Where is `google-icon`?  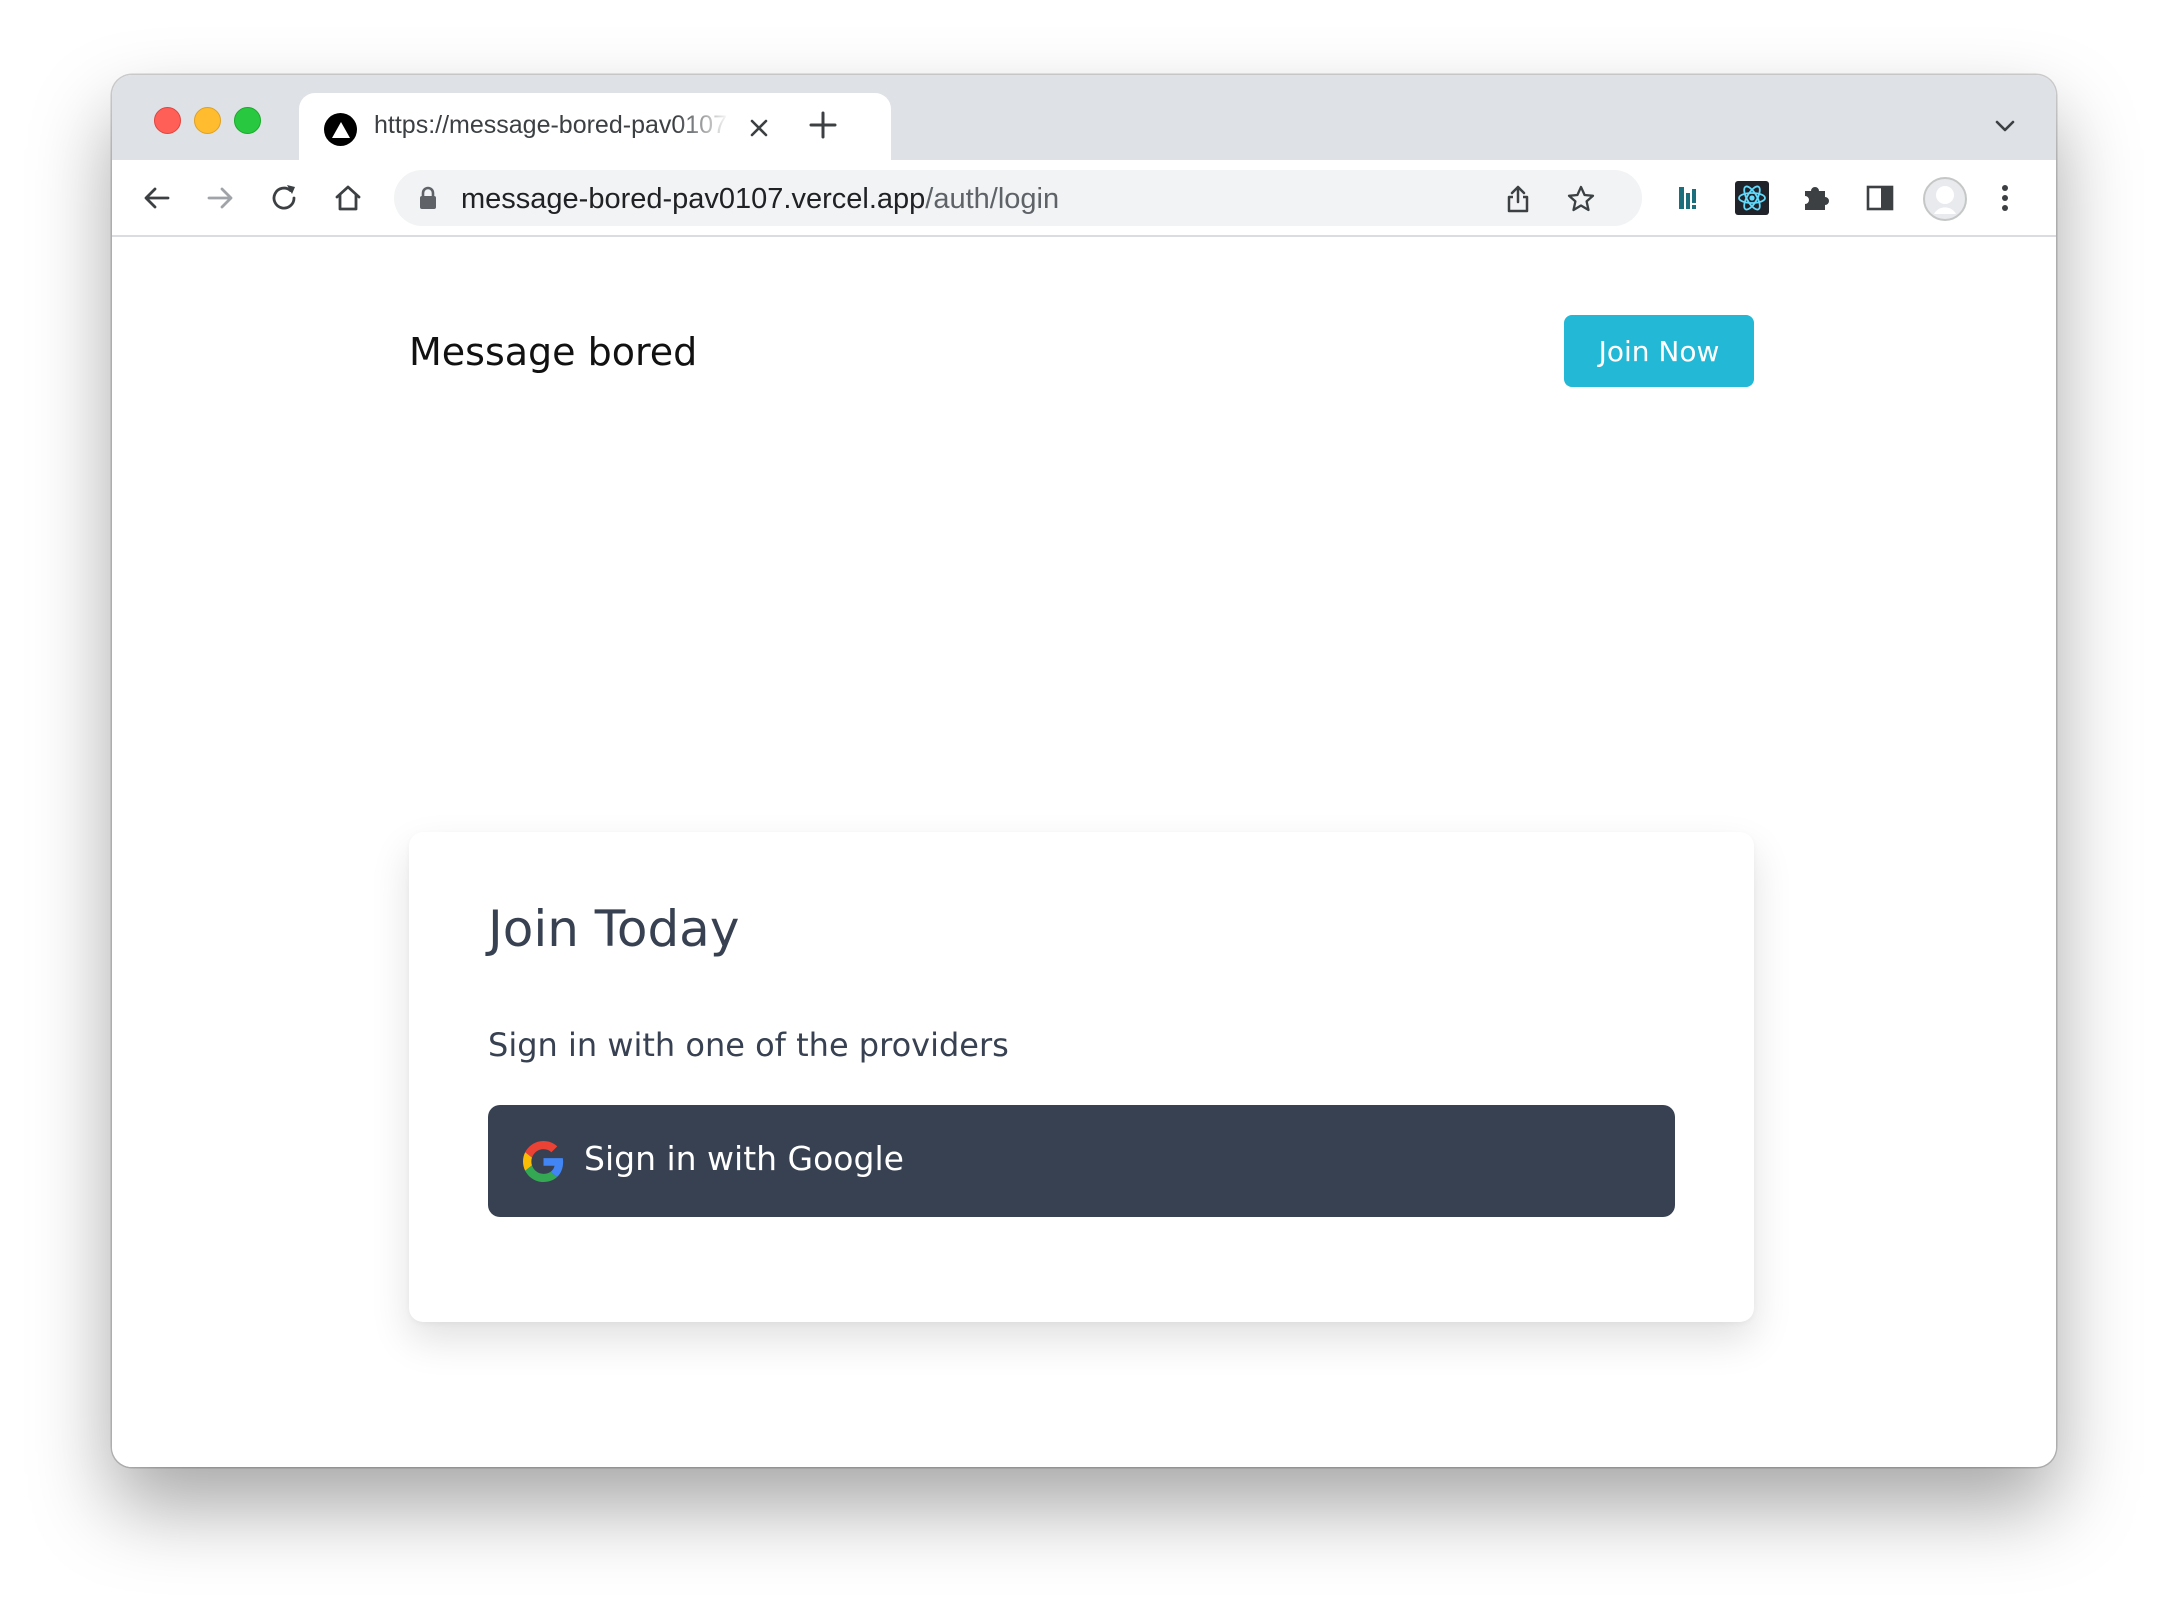 google-icon is located at coordinates (543, 1161).